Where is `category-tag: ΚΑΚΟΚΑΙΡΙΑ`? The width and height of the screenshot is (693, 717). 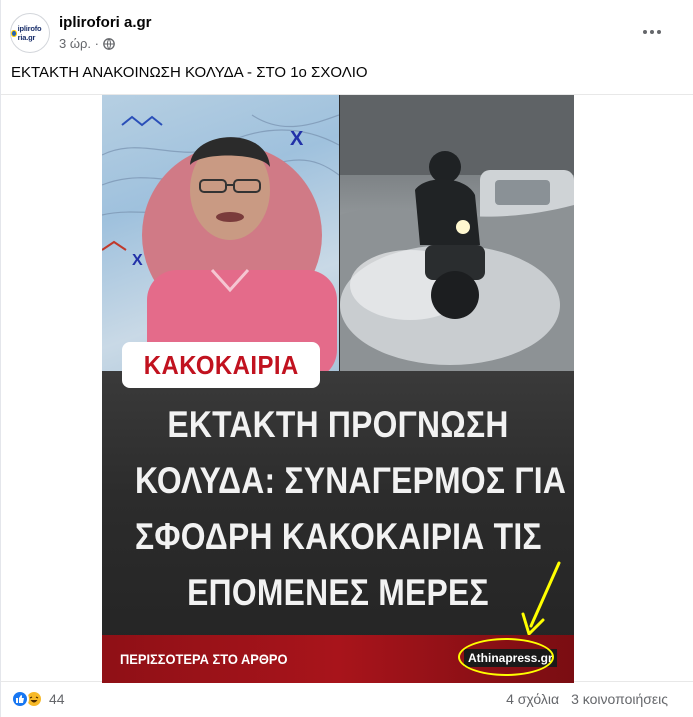
category-tag: ΚΑΚΟΚΑΙΡΙΑ is located at coordinates (221, 365).